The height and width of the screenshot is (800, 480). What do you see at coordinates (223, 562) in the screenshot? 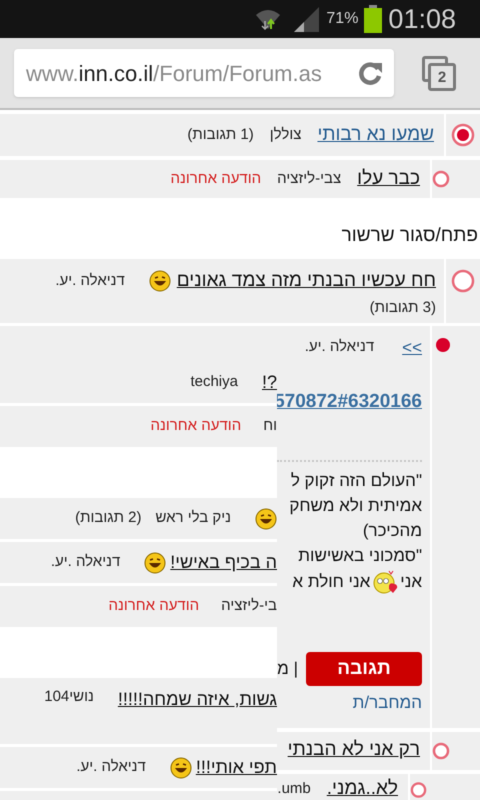
I see `topic-link: ה בכיף באישי!` at bounding box center [223, 562].